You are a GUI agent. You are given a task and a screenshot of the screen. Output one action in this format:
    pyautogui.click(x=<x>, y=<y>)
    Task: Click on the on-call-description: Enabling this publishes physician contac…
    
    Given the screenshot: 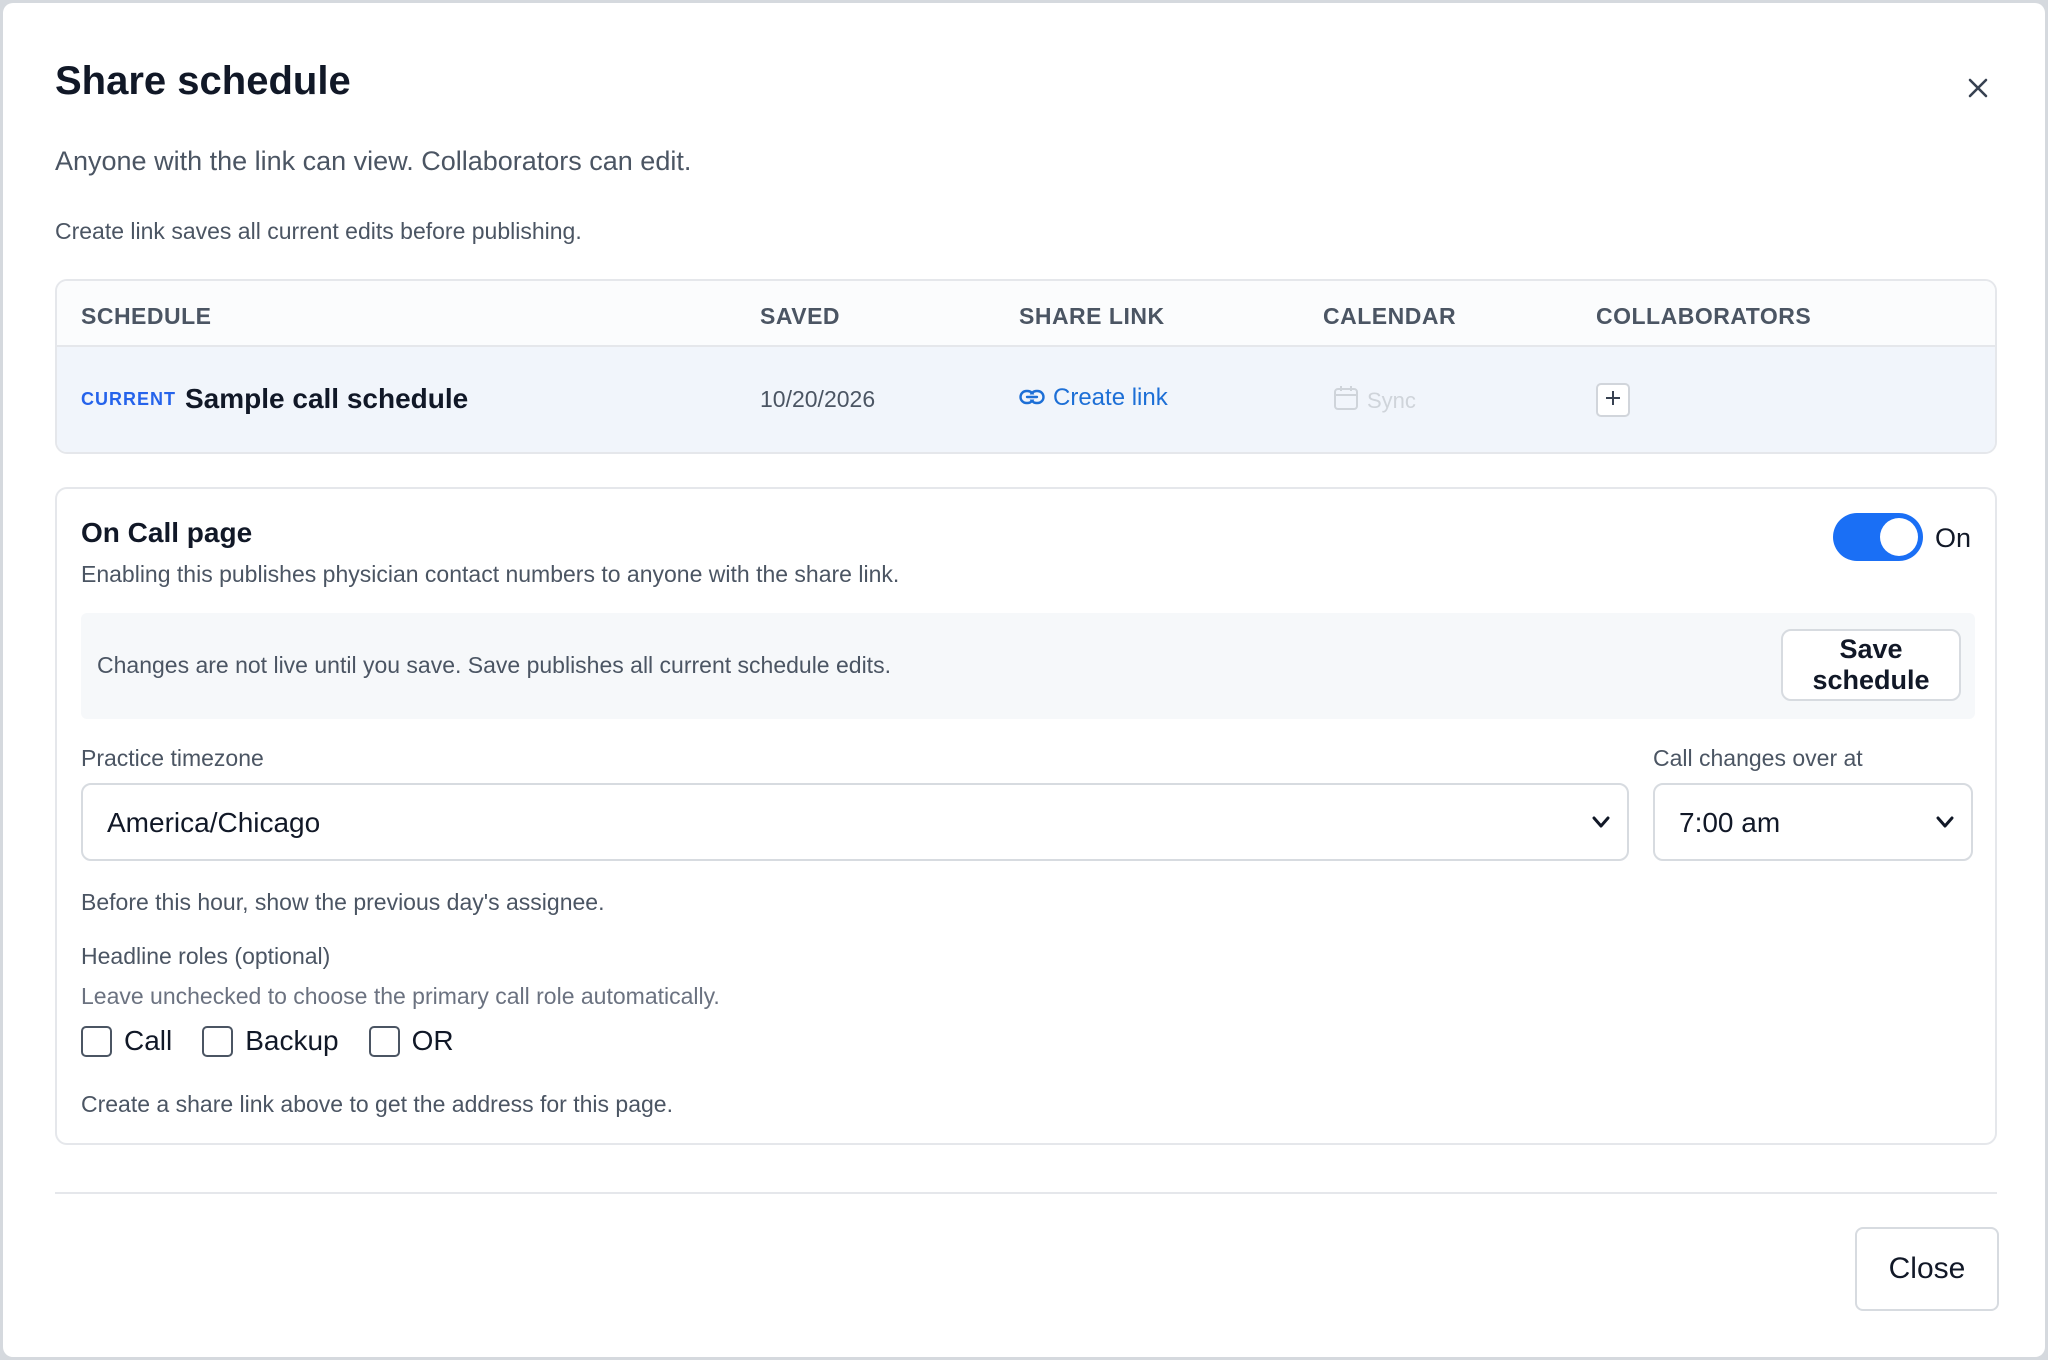 What is the action you would take?
    pyautogui.click(x=490, y=574)
    